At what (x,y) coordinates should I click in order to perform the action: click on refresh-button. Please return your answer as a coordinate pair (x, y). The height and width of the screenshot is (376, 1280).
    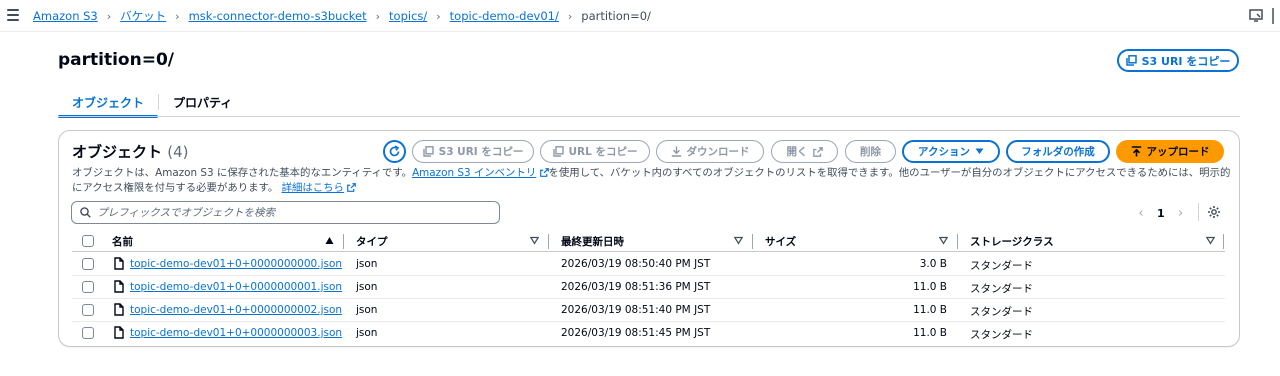
    Looking at the image, I should click on (394, 151).